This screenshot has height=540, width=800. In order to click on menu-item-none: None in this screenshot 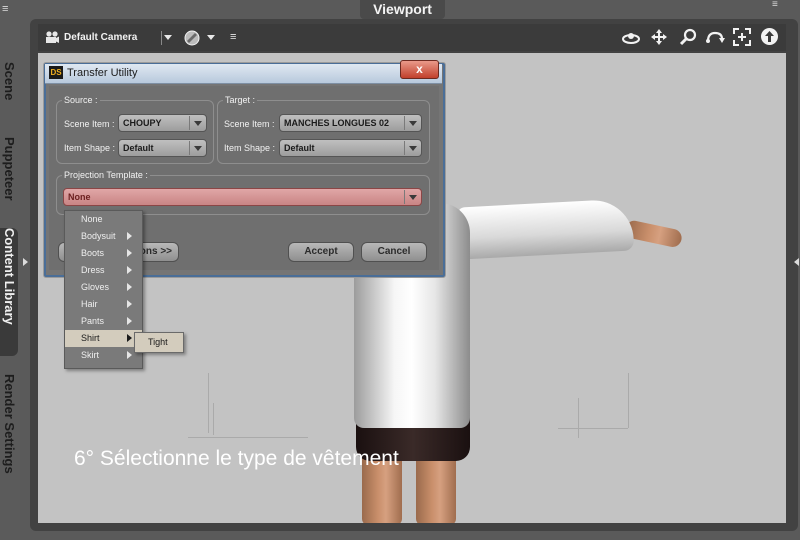, I will do `click(103, 219)`.